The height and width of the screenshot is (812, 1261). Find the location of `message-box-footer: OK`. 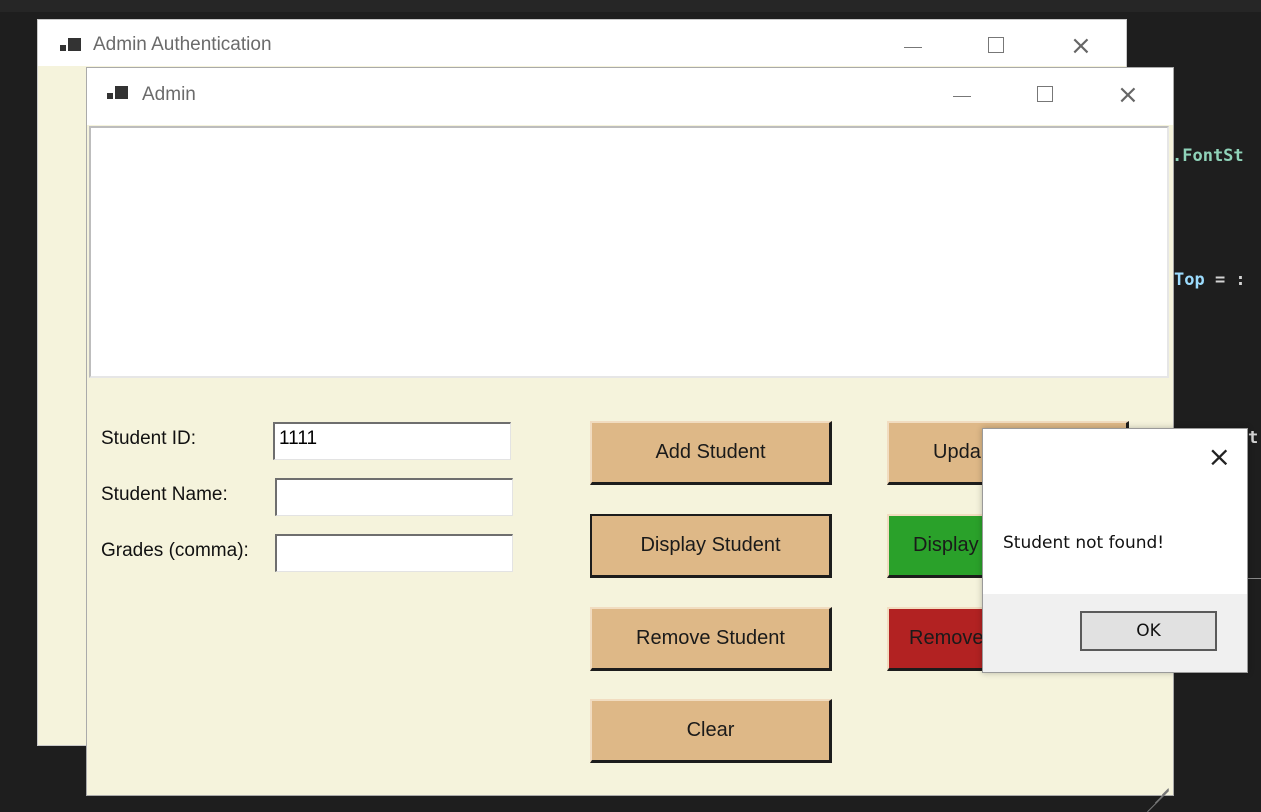

message-box-footer: OK is located at coordinates (1115, 633).